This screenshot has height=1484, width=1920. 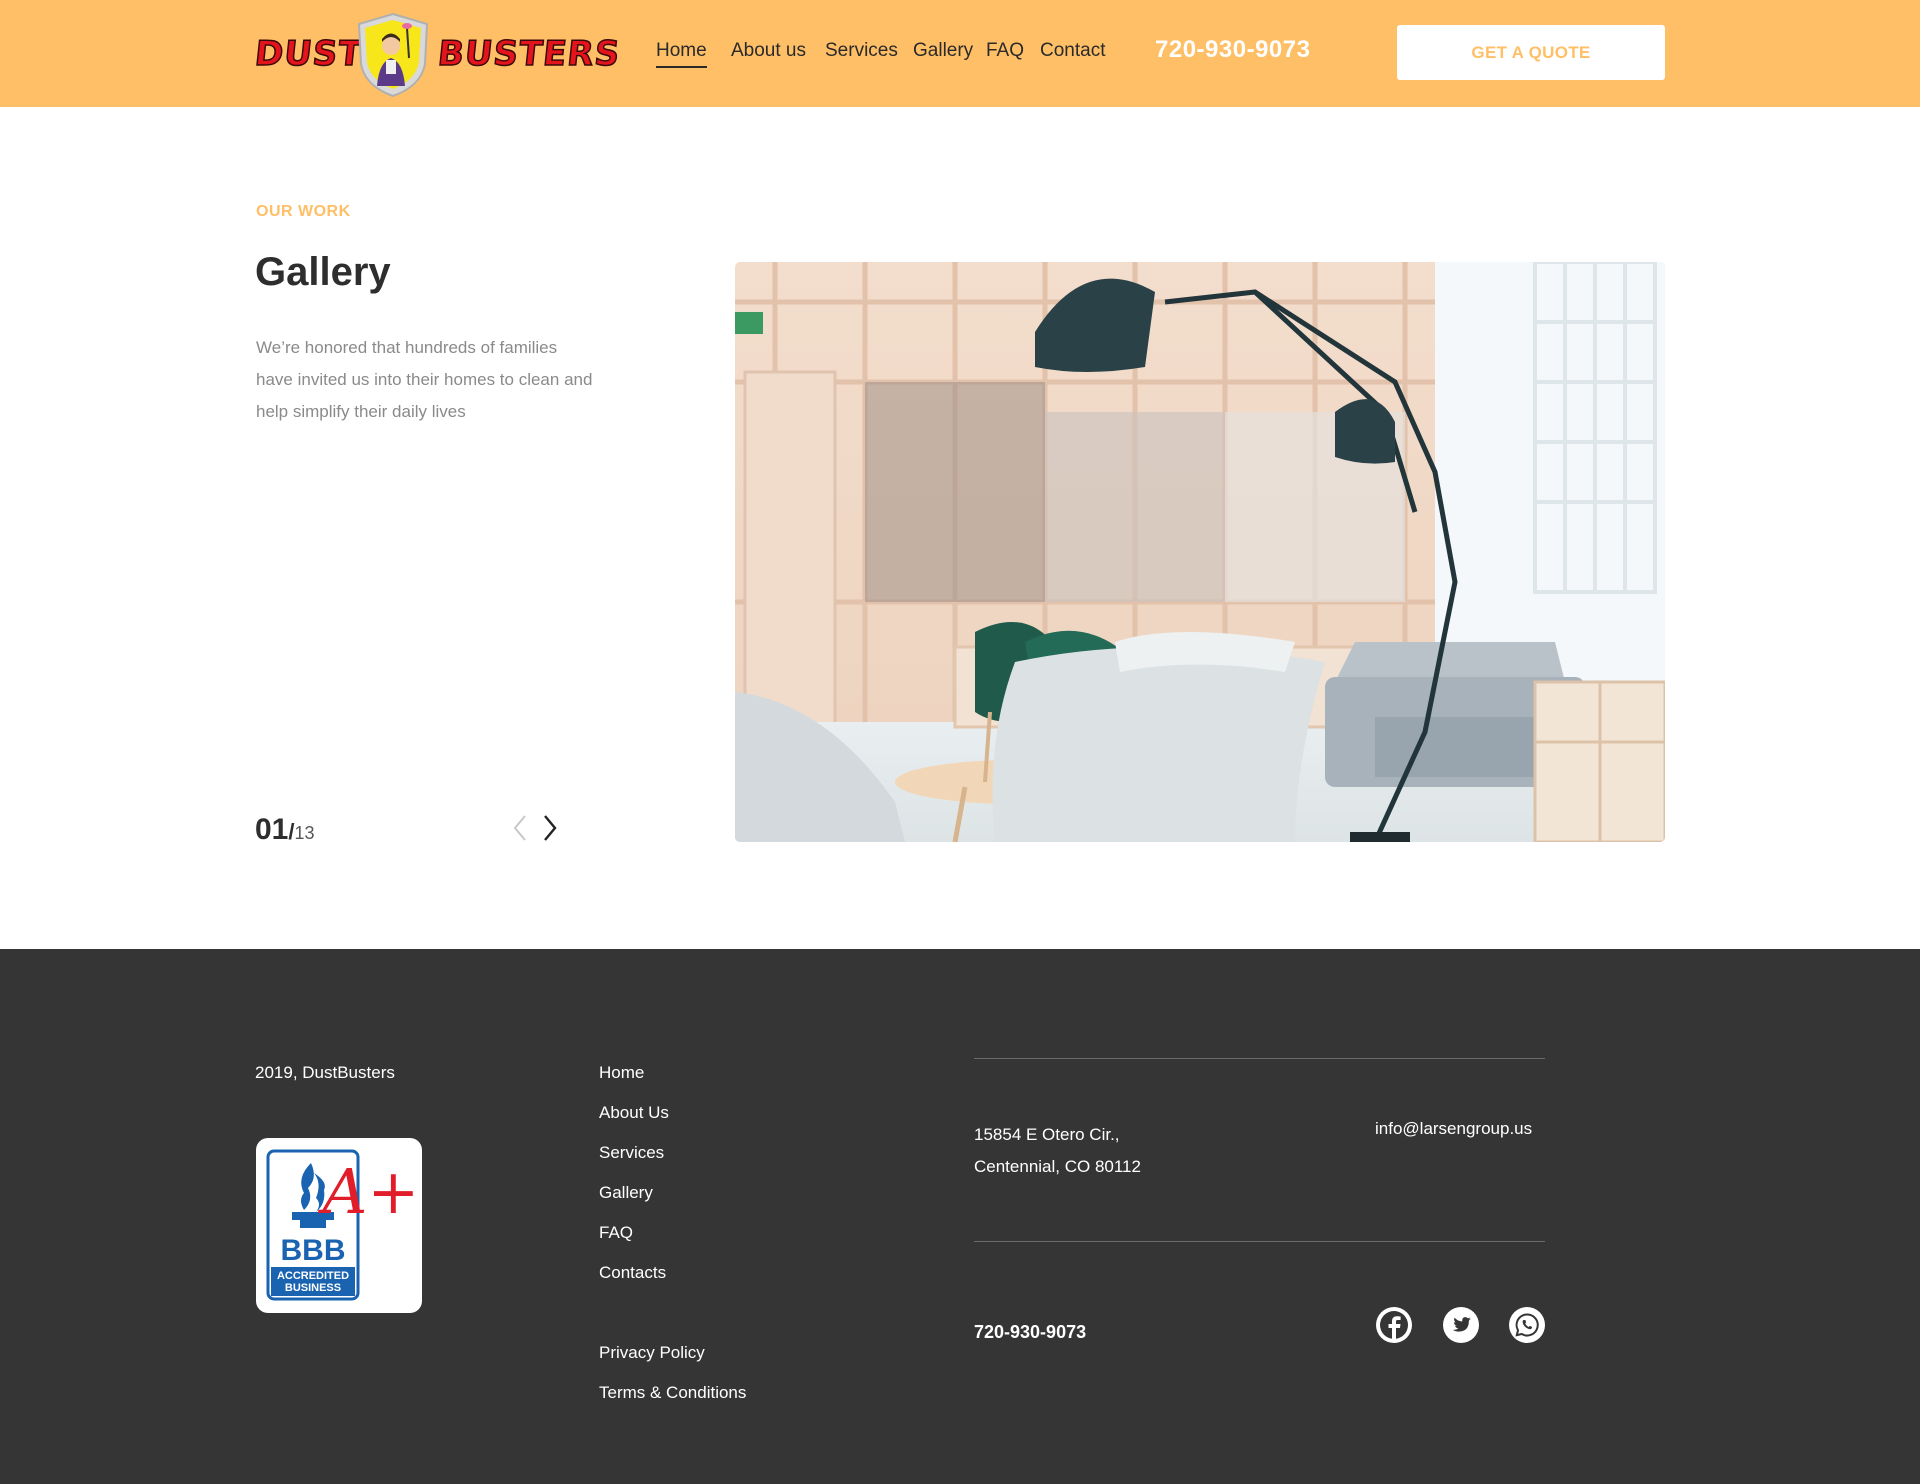 I want to click on bbb-business-text: BUSINESS, so click(x=313, y=1288).